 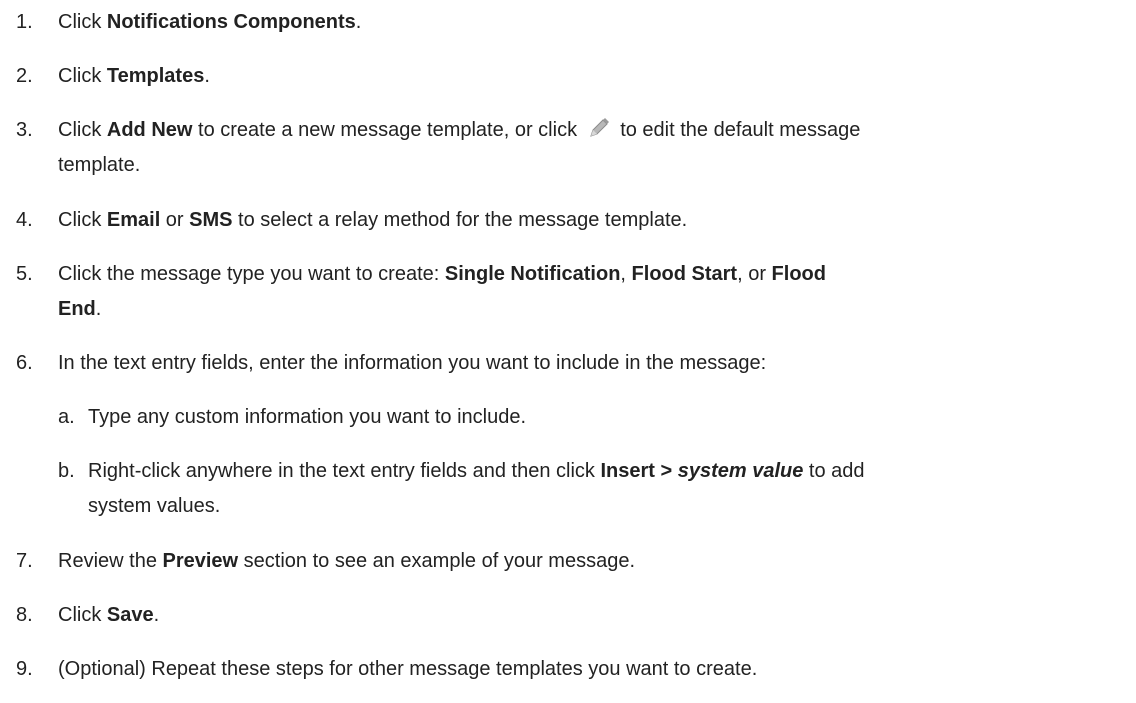 What do you see at coordinates (66, 471) in the screenshot?
I see `substep-letter: b.` at bounding box center [66, 471].